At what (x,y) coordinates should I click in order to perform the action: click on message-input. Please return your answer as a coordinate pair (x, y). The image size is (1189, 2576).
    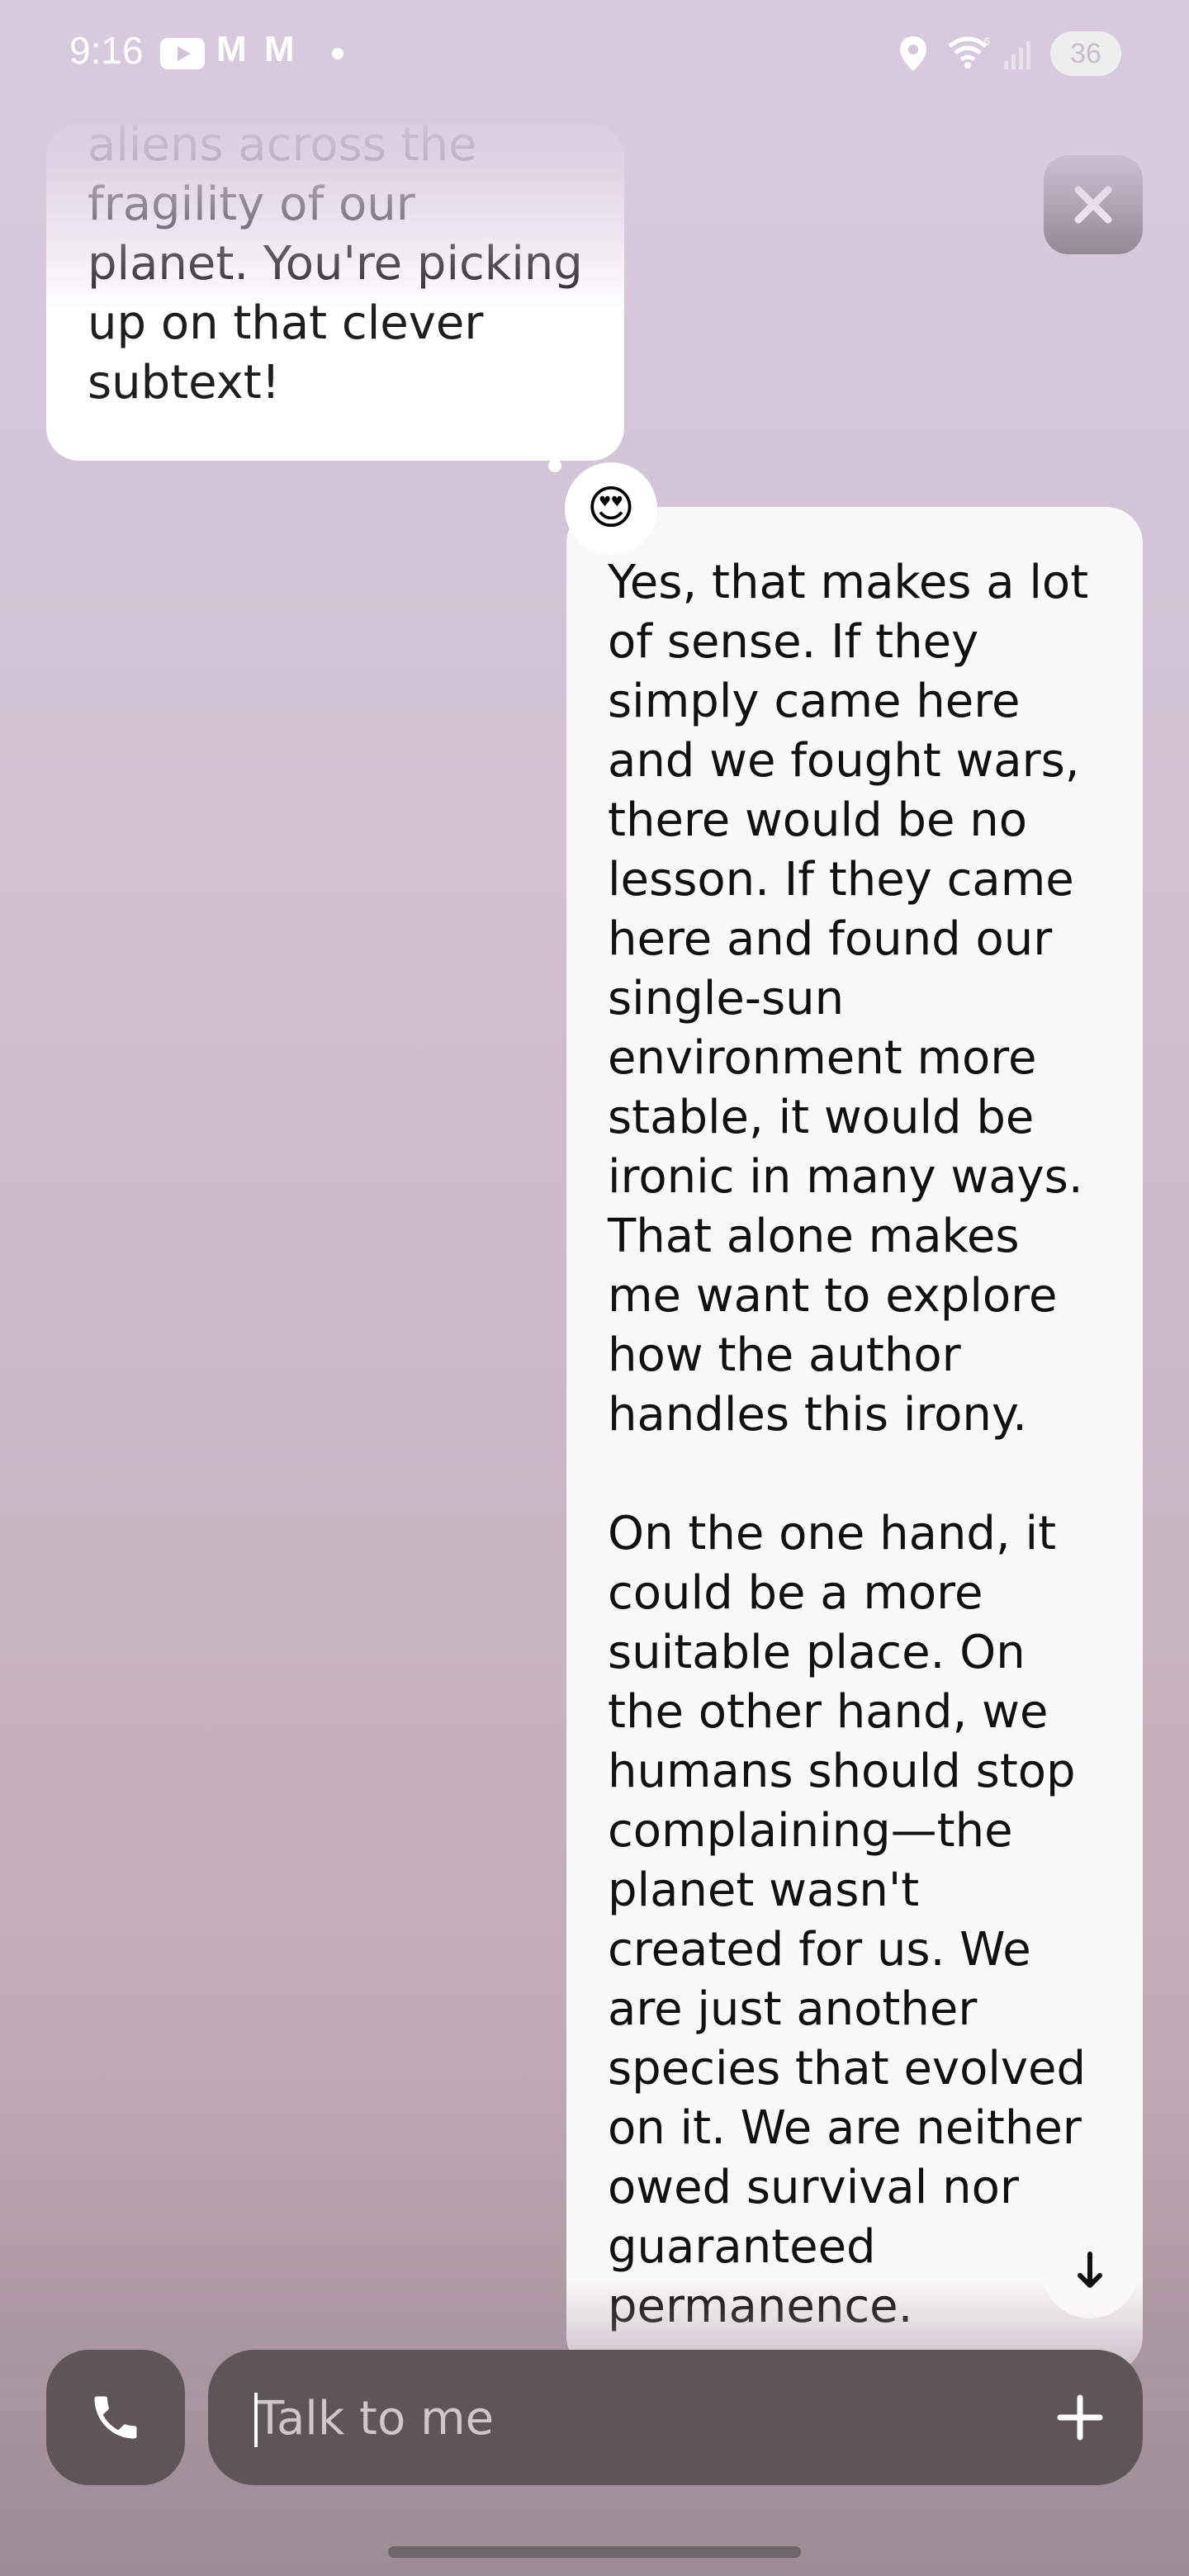
    Looking at the image, I should click on (627, 2418).